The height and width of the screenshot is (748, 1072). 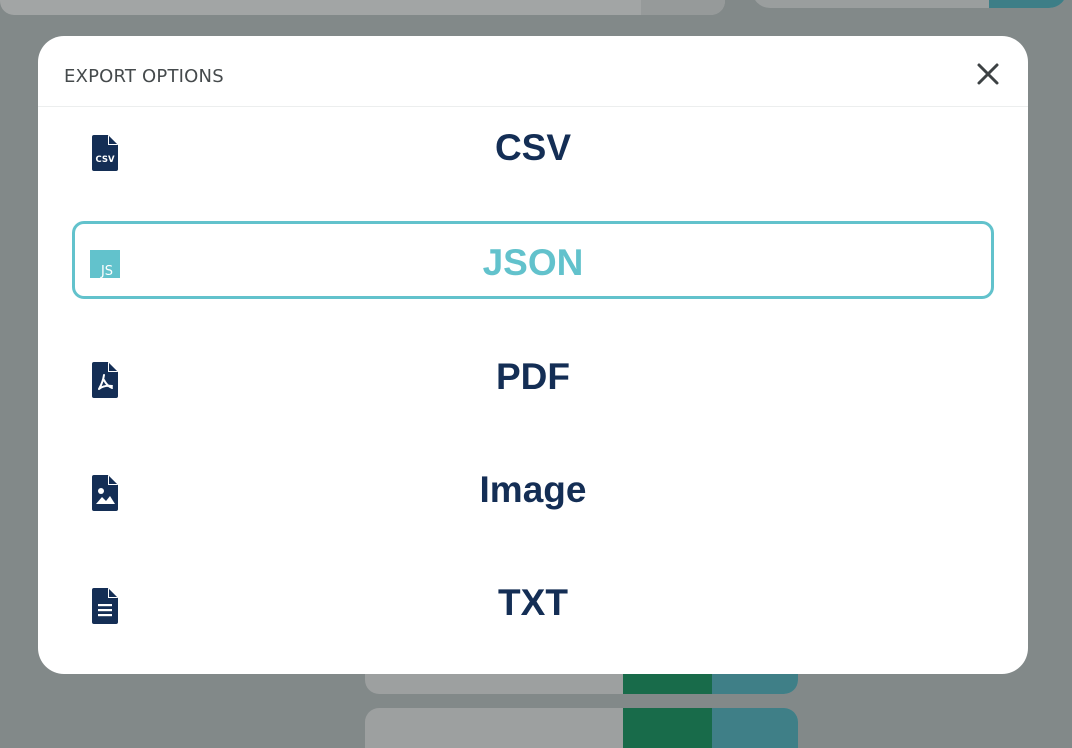 What do you see at coordinates (667, 728) in the screenshot?
I see `background-bar-green-segment` at bounding box center [667, 728].